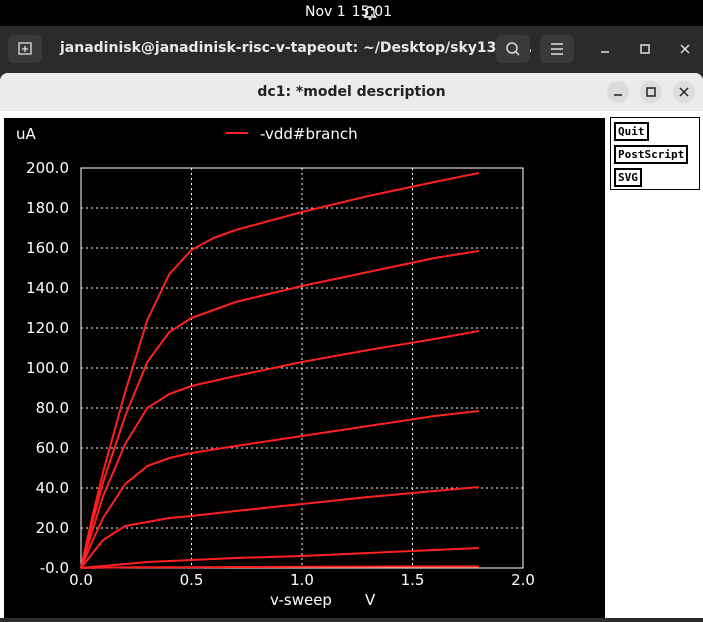  I want to click on new-tab-icon, so click(25, 48).